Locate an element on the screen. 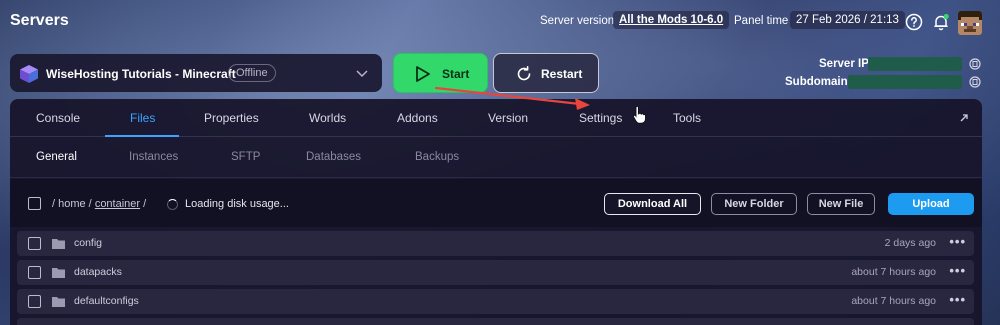  status-badge: Offline is located at coordinates (252, 73).